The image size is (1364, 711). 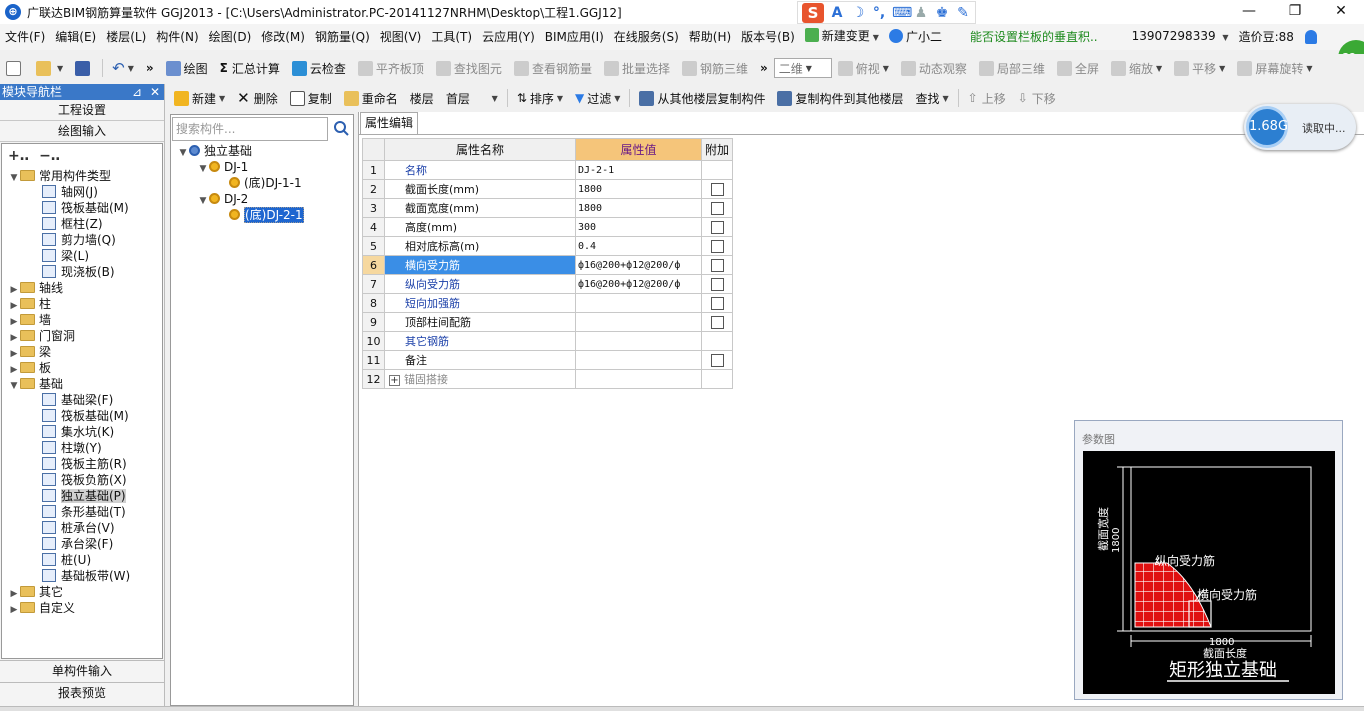 I want to click on nav-tree-item: ▶ 柱, so click(x=82, y=304).